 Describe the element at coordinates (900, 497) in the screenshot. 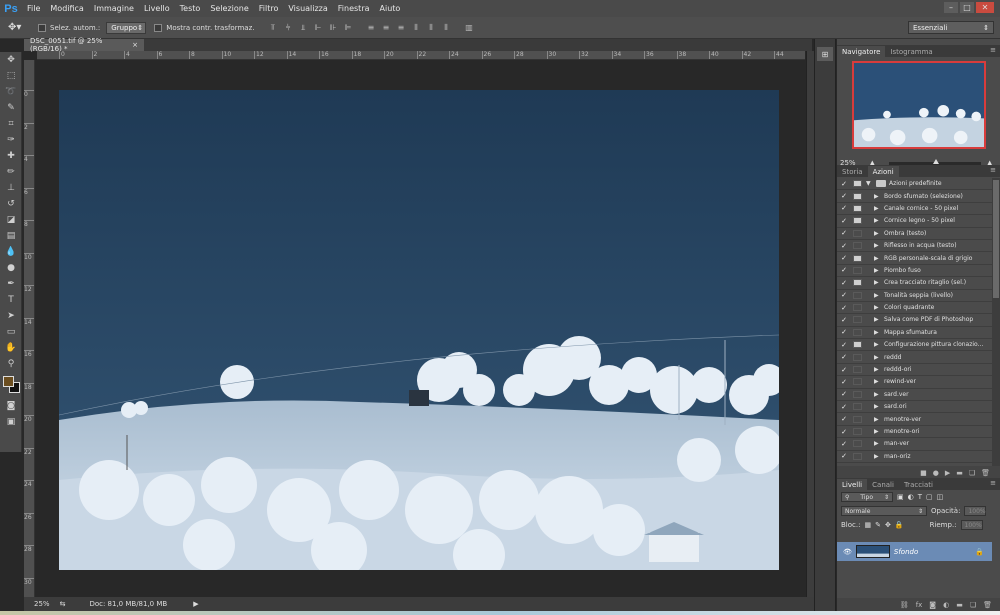

I see `filter-pixel-icon: ▣` at that location.